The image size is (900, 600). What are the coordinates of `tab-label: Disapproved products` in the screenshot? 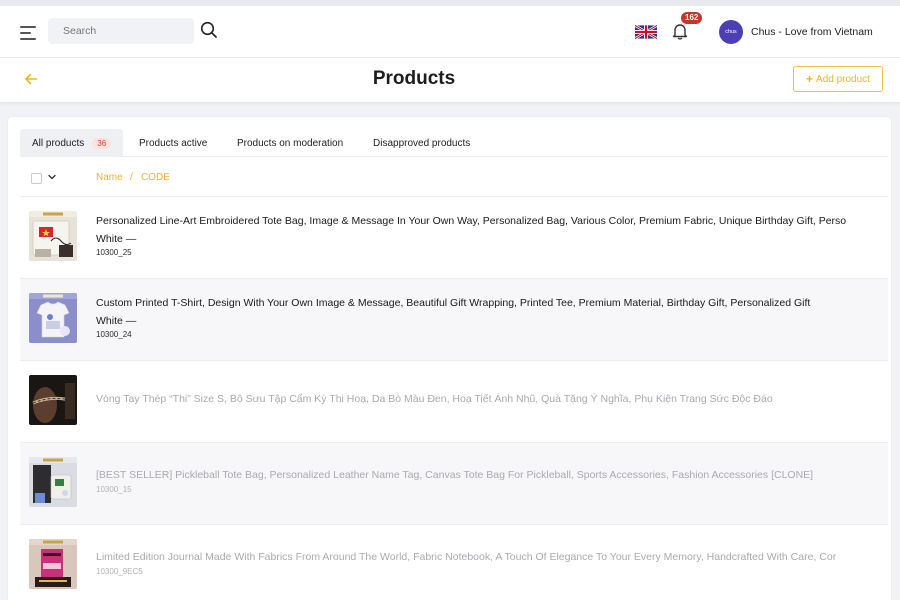 It's located at (422, 143).